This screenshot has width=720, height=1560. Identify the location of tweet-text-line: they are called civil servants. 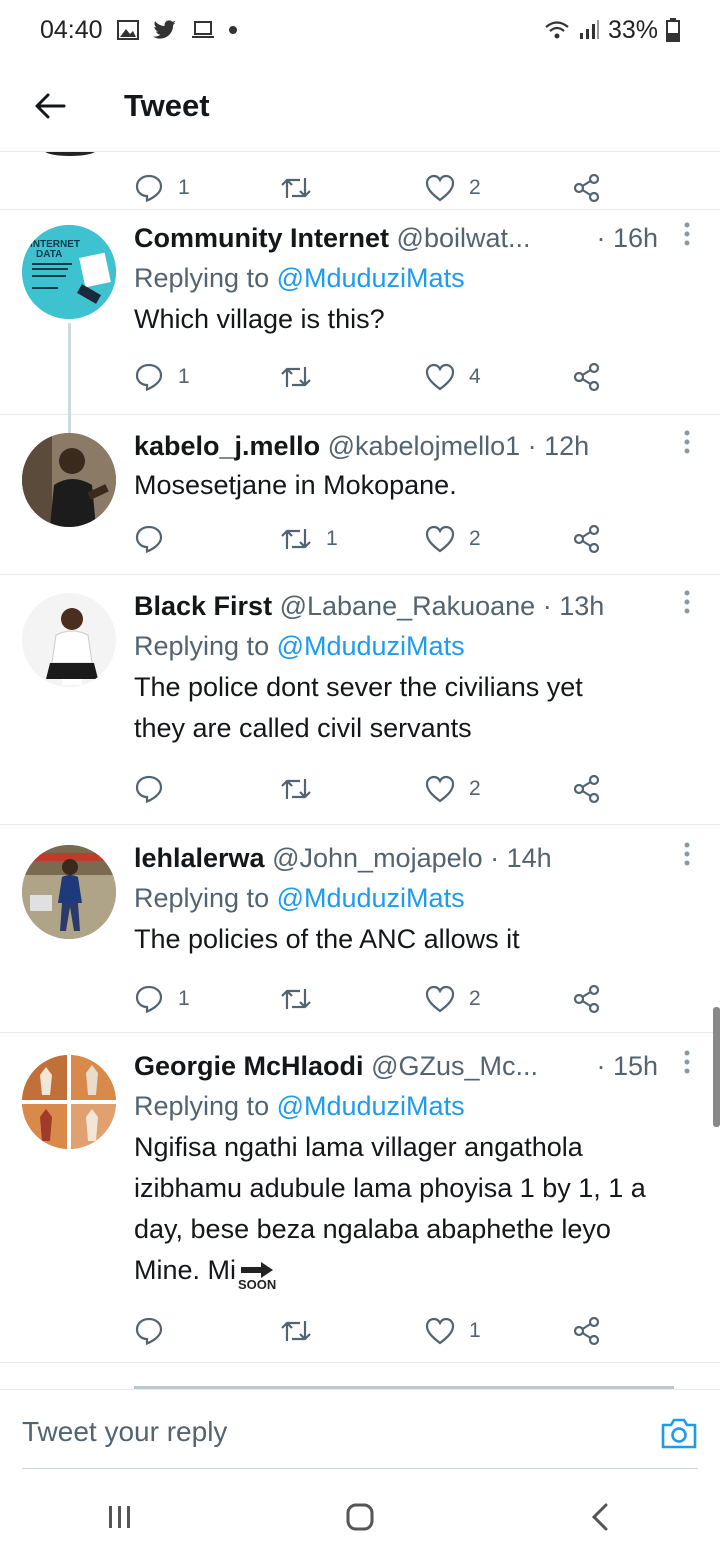
(303, 728).